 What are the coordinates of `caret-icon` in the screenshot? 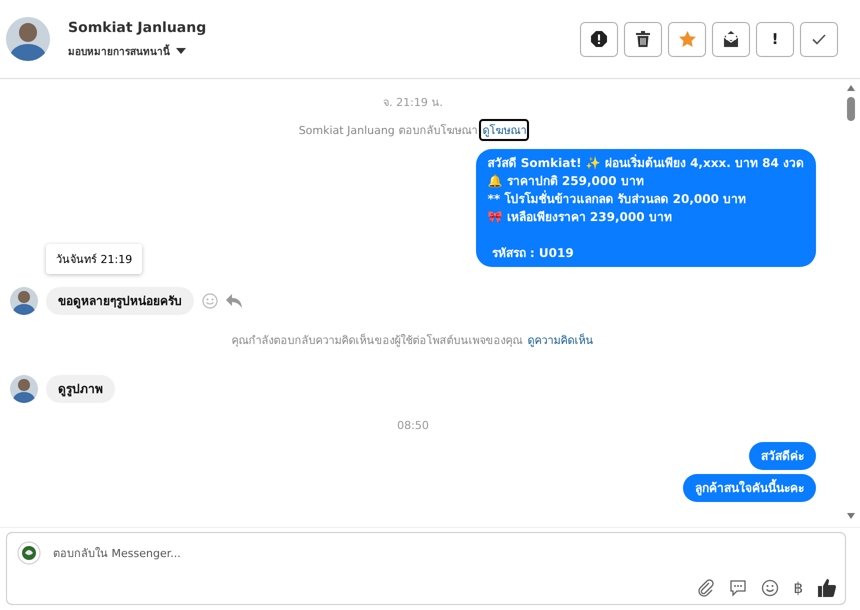 It's located at (181, 51).